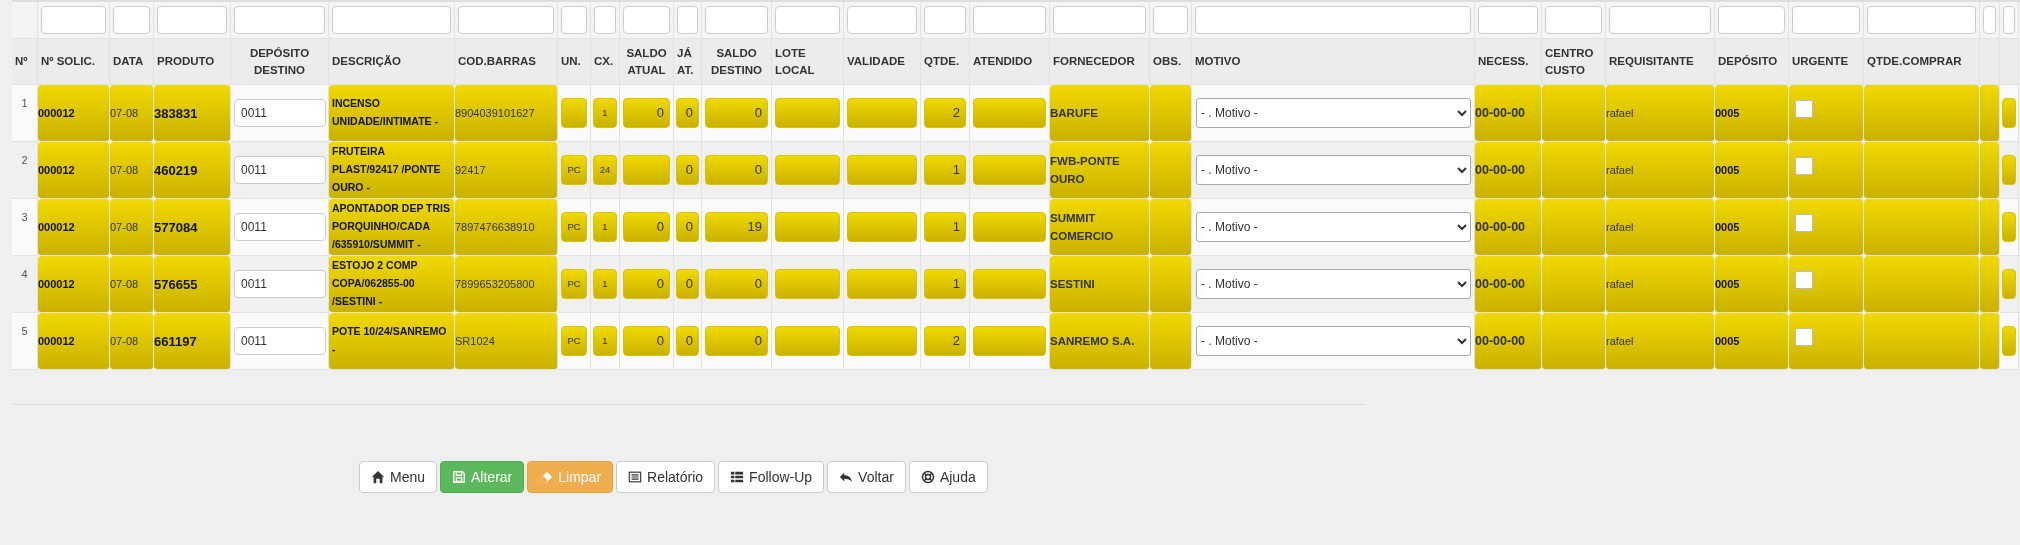  I want to click on table-cell: INCENSO UNIDADE/INTIMATE -, so click(392, 113).